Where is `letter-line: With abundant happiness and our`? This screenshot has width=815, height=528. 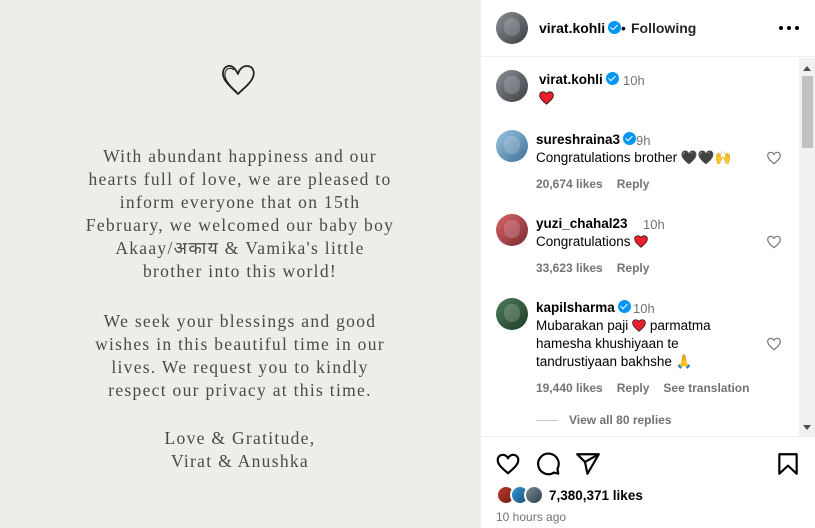
letter-line: With abundant happiness and our is located at coordinates (240, 156).